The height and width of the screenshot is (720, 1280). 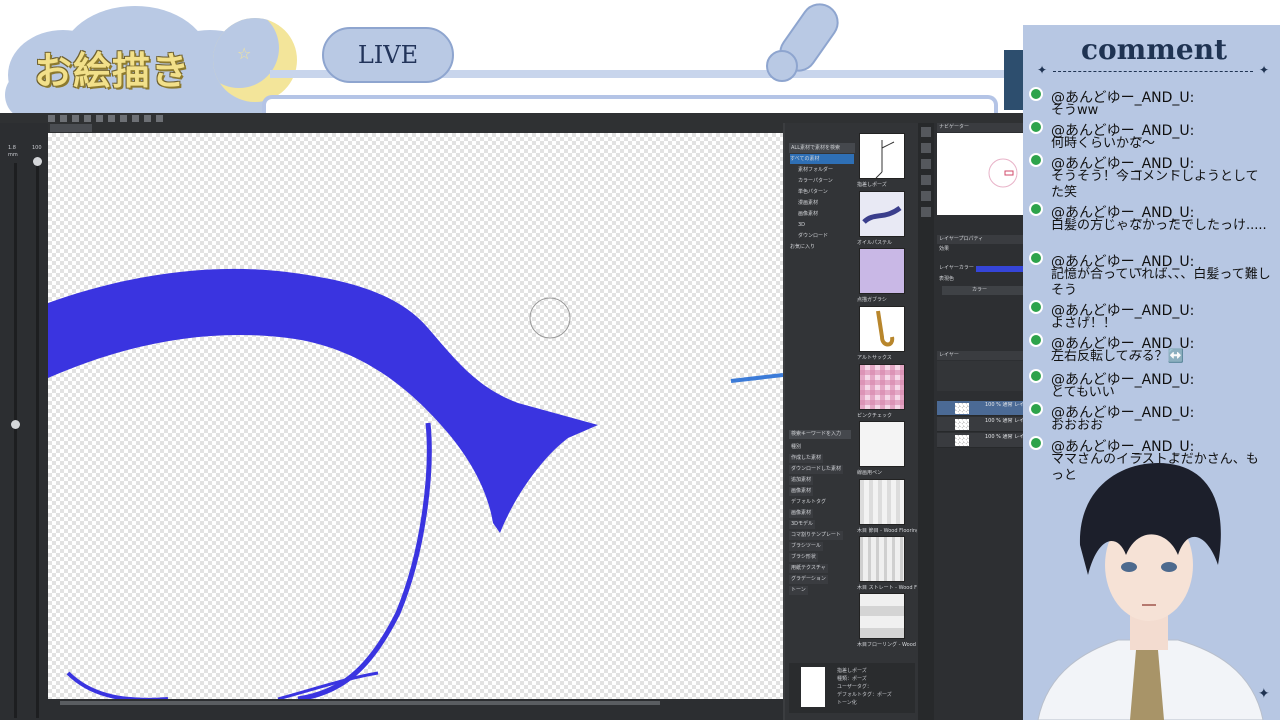 What do you see at coordinates (1103, 143) in the screenshot?
I see `chat-text: 何時くらいかな～` at bounding box center [1103, 143].